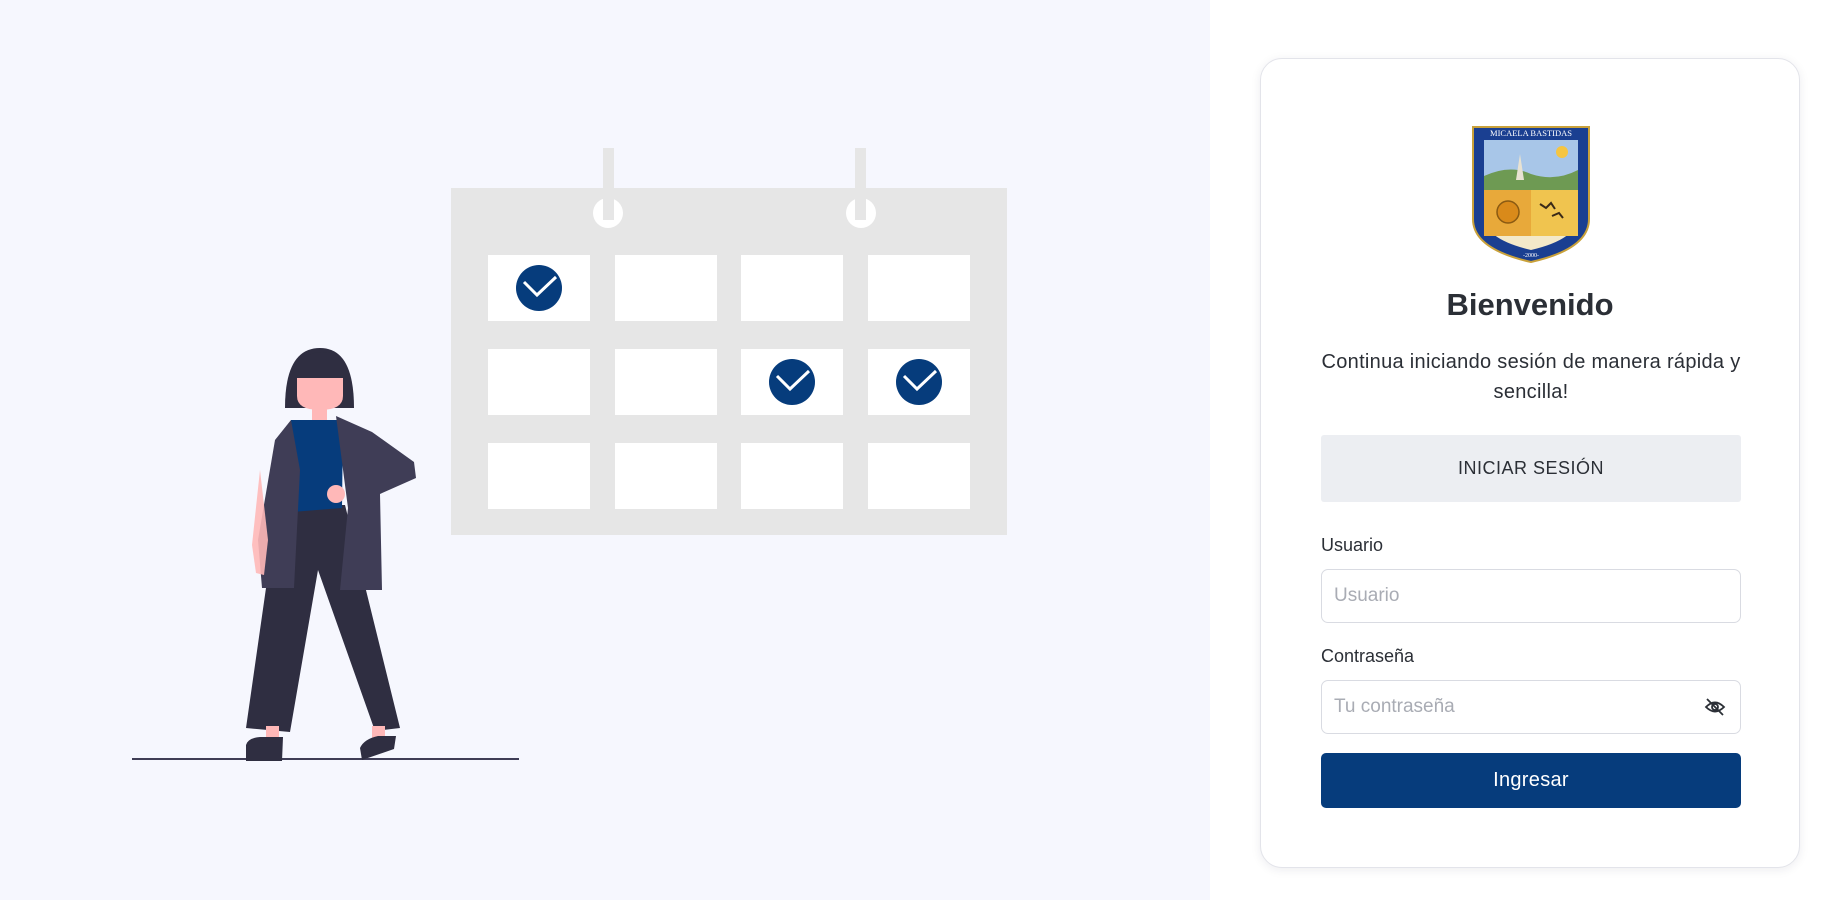  I want to click on person-figure, so click(331, 554).